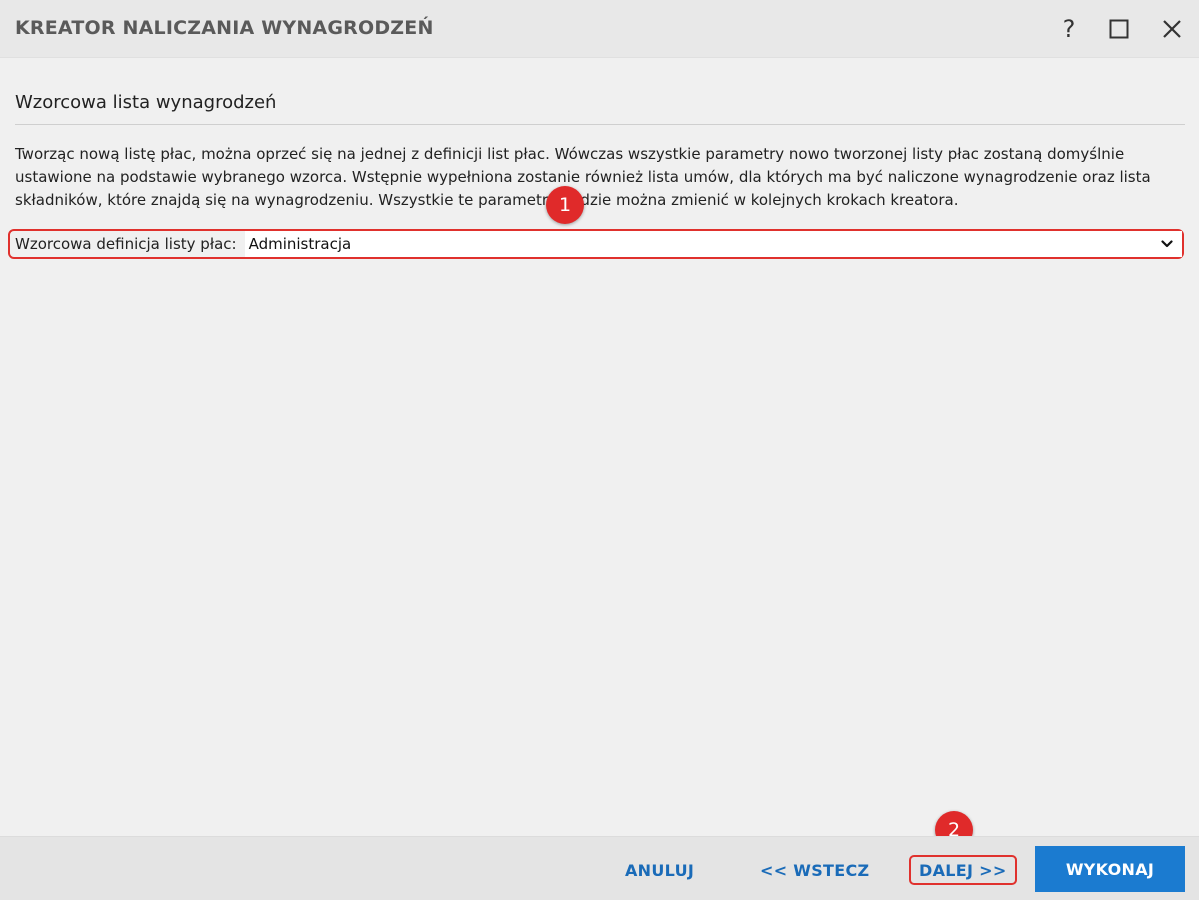  I want to click on help-button: ?, so click(1069, 29).